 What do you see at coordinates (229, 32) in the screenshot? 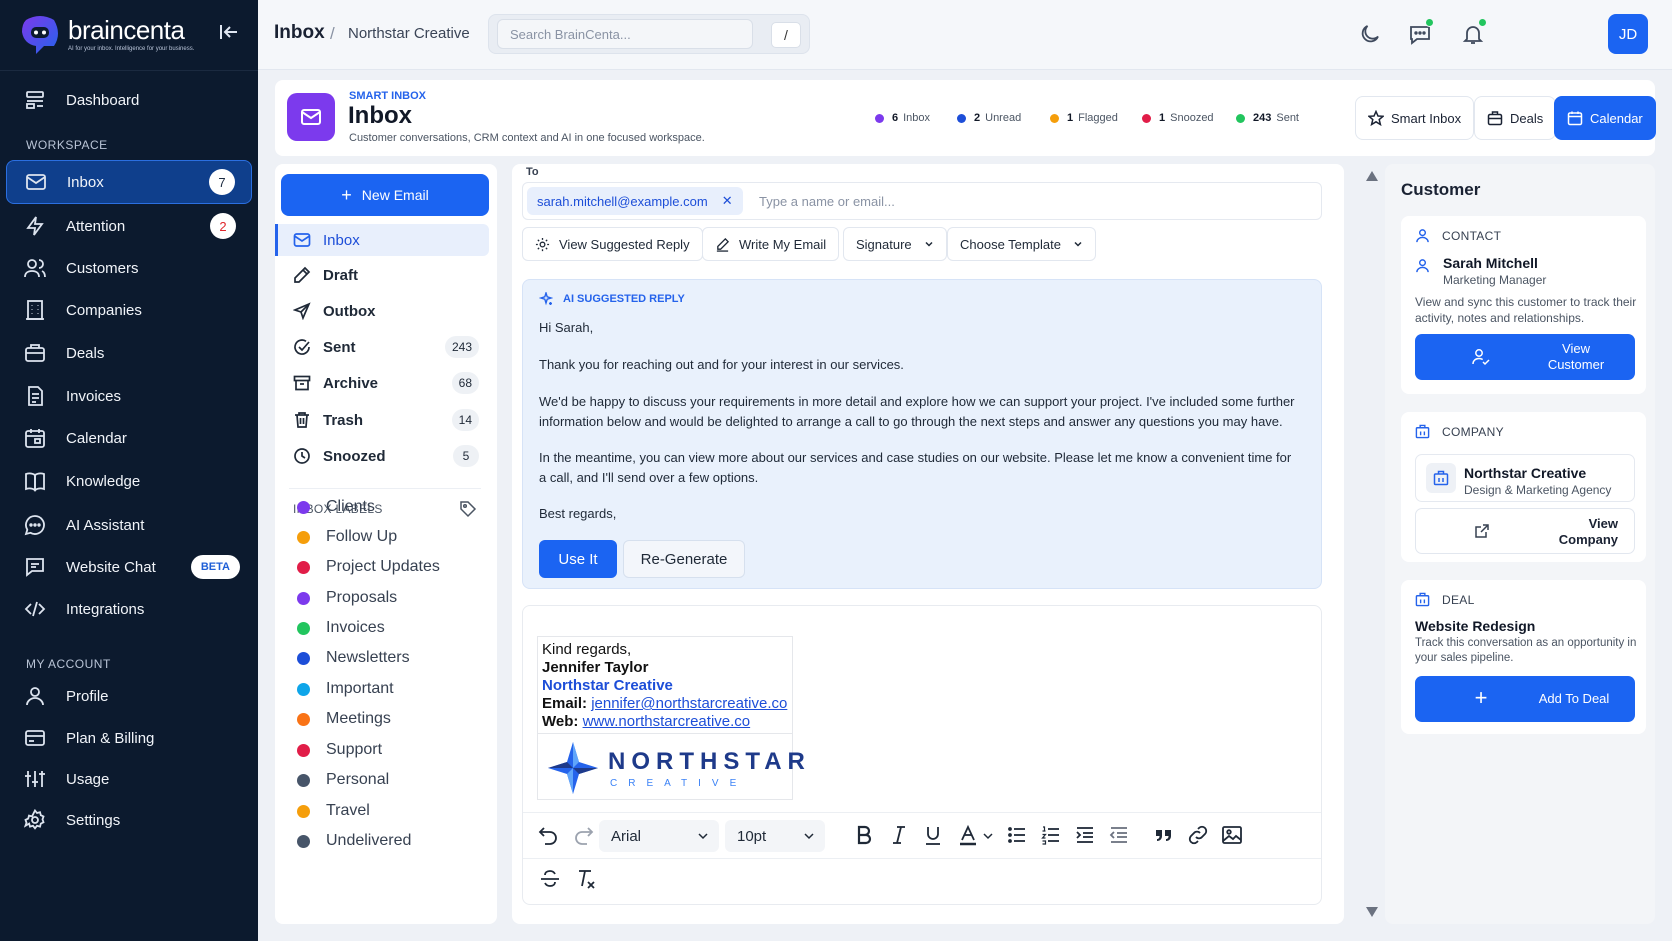
I see `collapse-sidebar-icon` at bounding box center [229, 32].